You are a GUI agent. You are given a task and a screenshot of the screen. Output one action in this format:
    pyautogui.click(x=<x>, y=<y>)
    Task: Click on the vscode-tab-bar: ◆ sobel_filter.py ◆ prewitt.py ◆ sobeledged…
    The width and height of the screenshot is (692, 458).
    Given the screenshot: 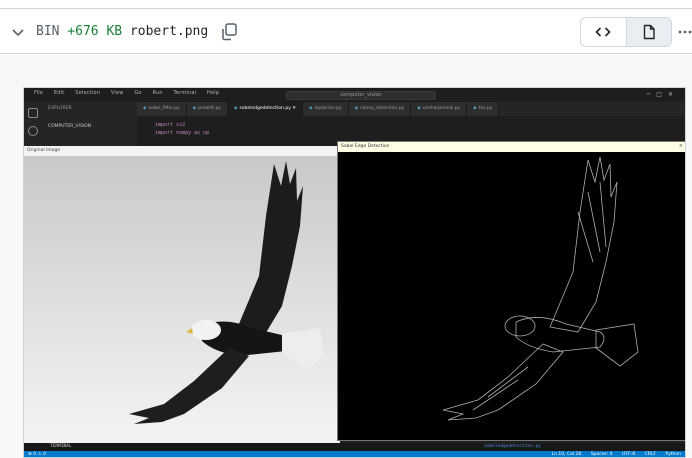 What is the action you would take?
    pyautogui.click(x=411, y=109)
    